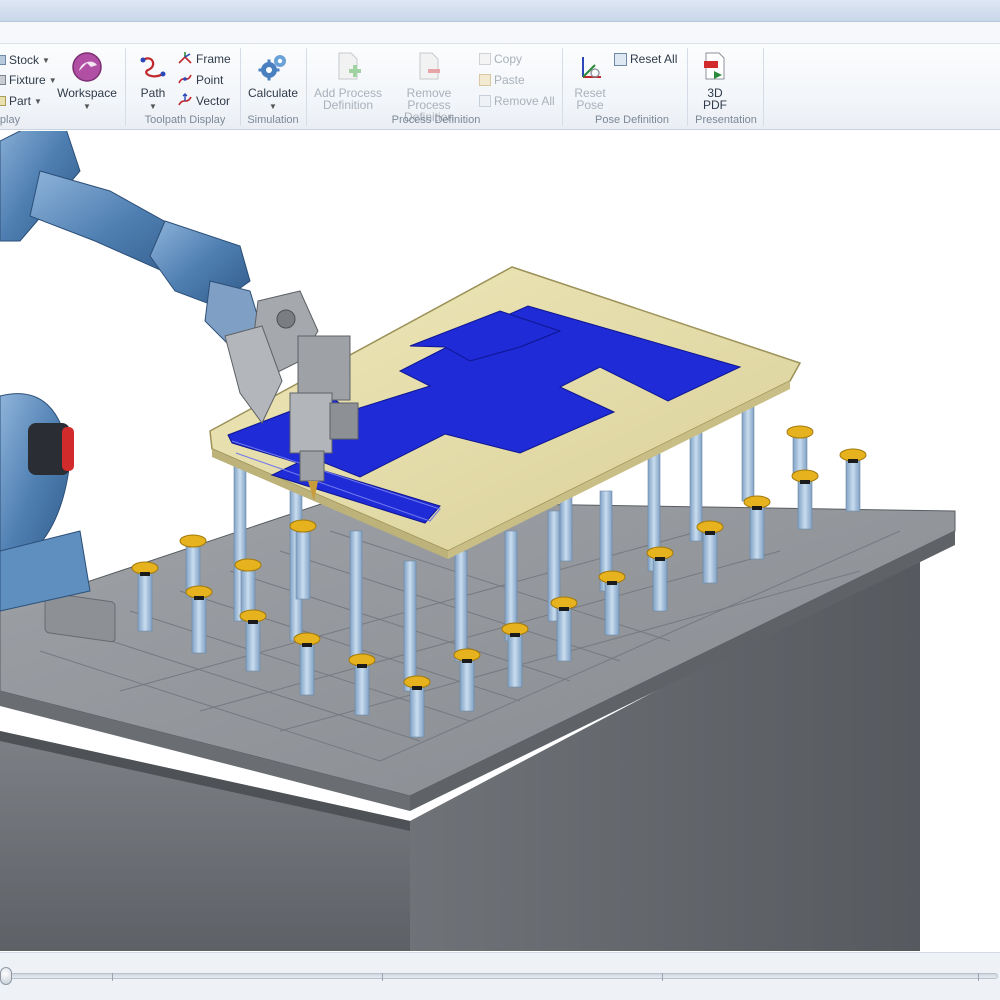 The height and width of the screenshot is (1000, 1000). I want to click on remove-process-definition-button: Remove Process Definition, so click(429, 86).